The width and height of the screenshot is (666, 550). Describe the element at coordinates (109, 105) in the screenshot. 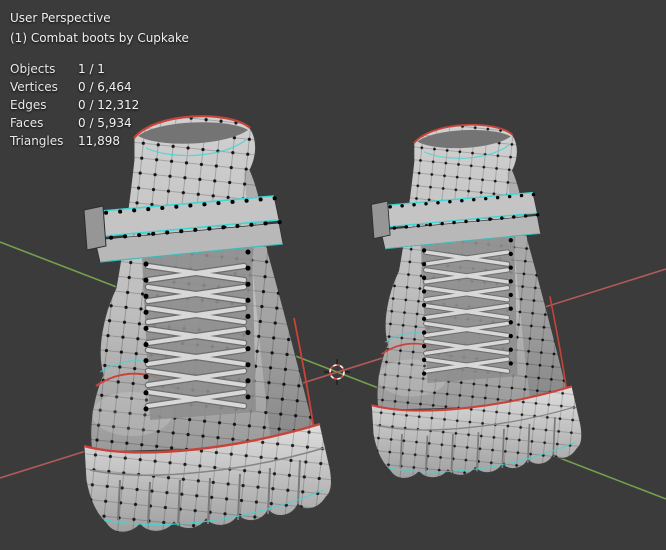

I see `stat-value-edges: 0 / 12,312` at that location.